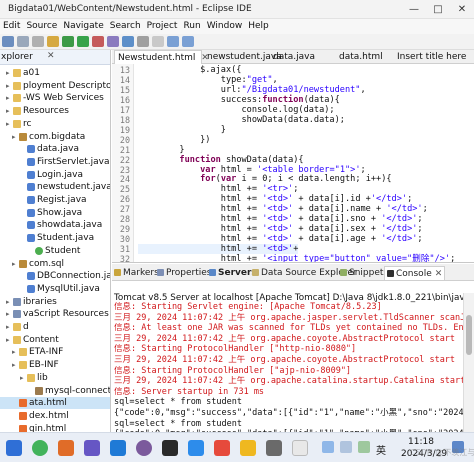 This screenshot has width=474, height=462. What do you see at coordinates (55, 137) in the screenshot?
I see `tree-item: ▸ com.bigdata` at bounding box center [55, 137].